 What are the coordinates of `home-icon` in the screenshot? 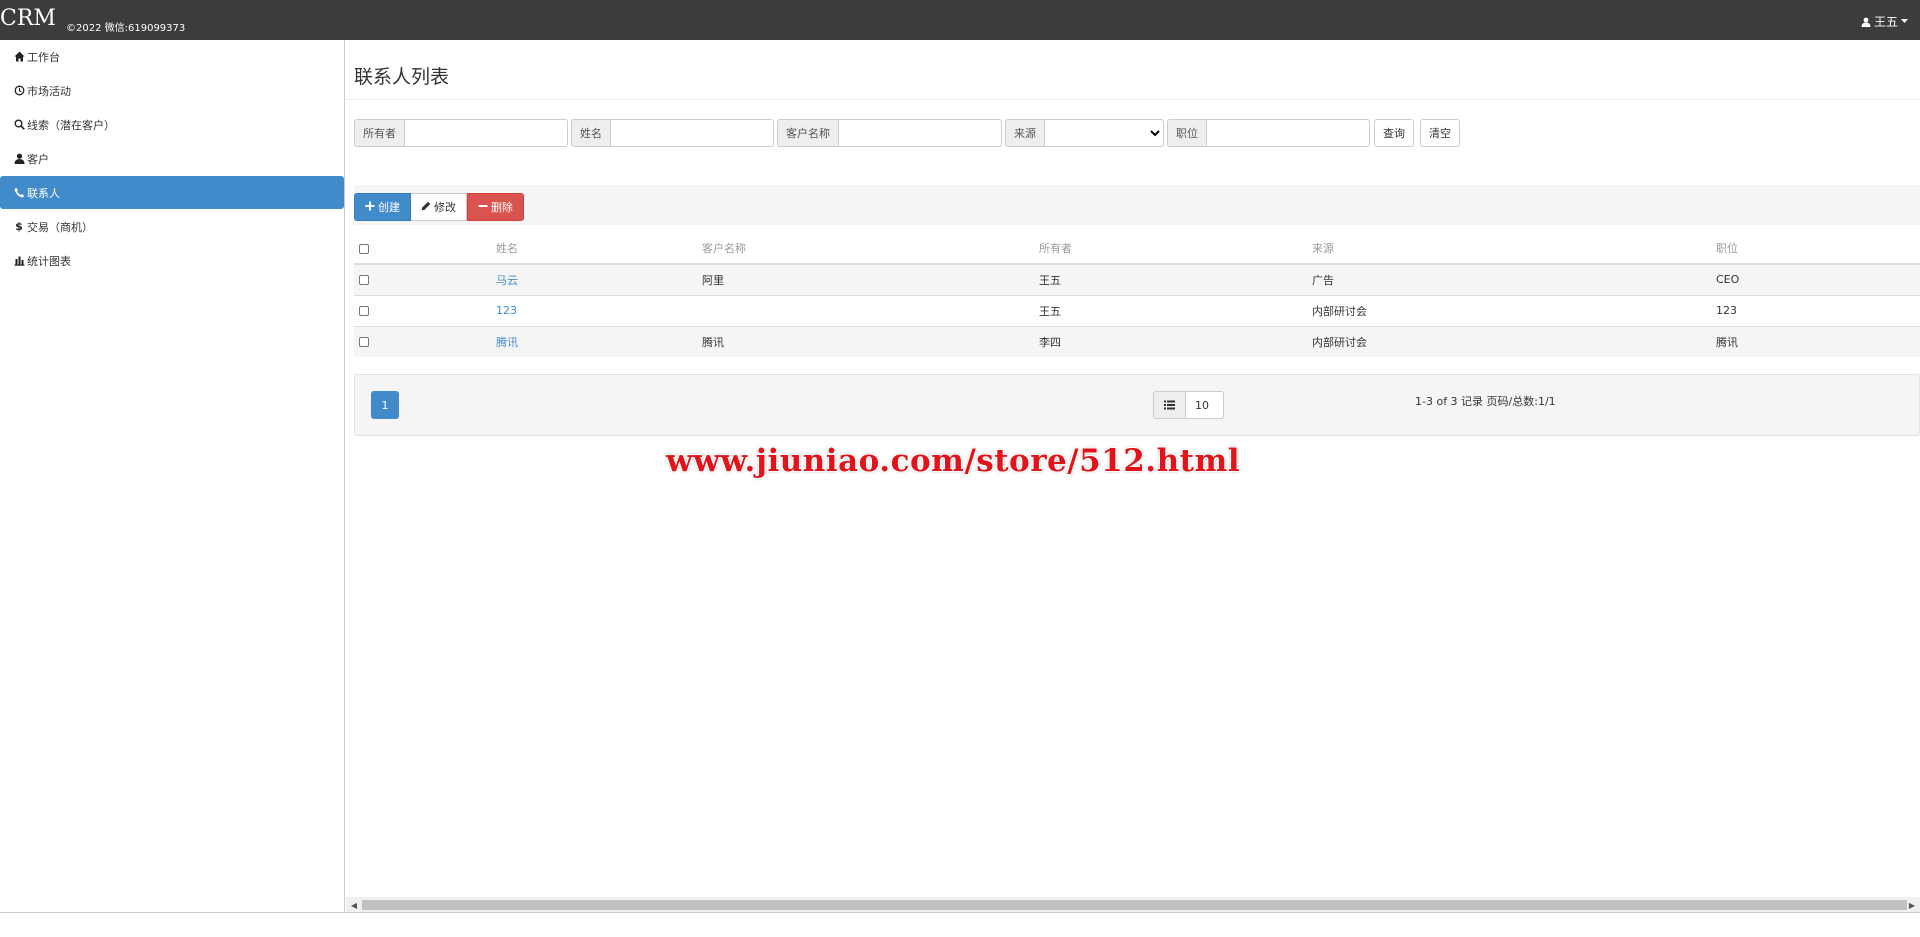 It's located at (19, 57).